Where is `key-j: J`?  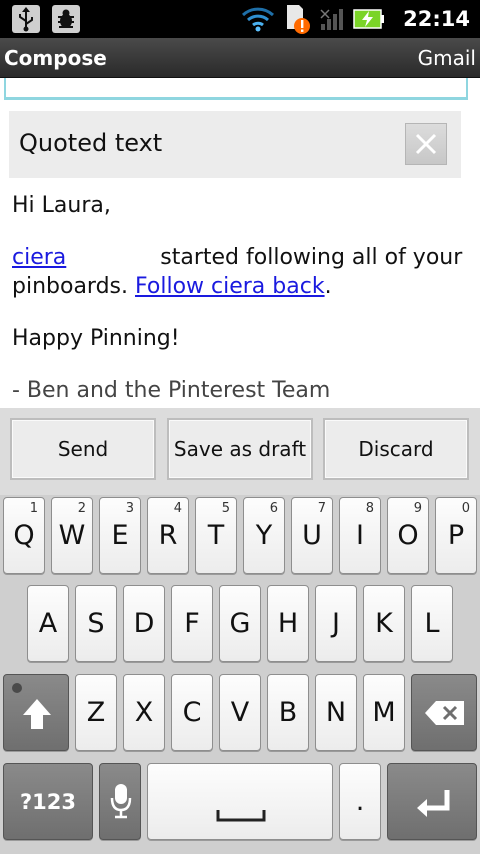 key-j: J is located at coordinates (336, 623).